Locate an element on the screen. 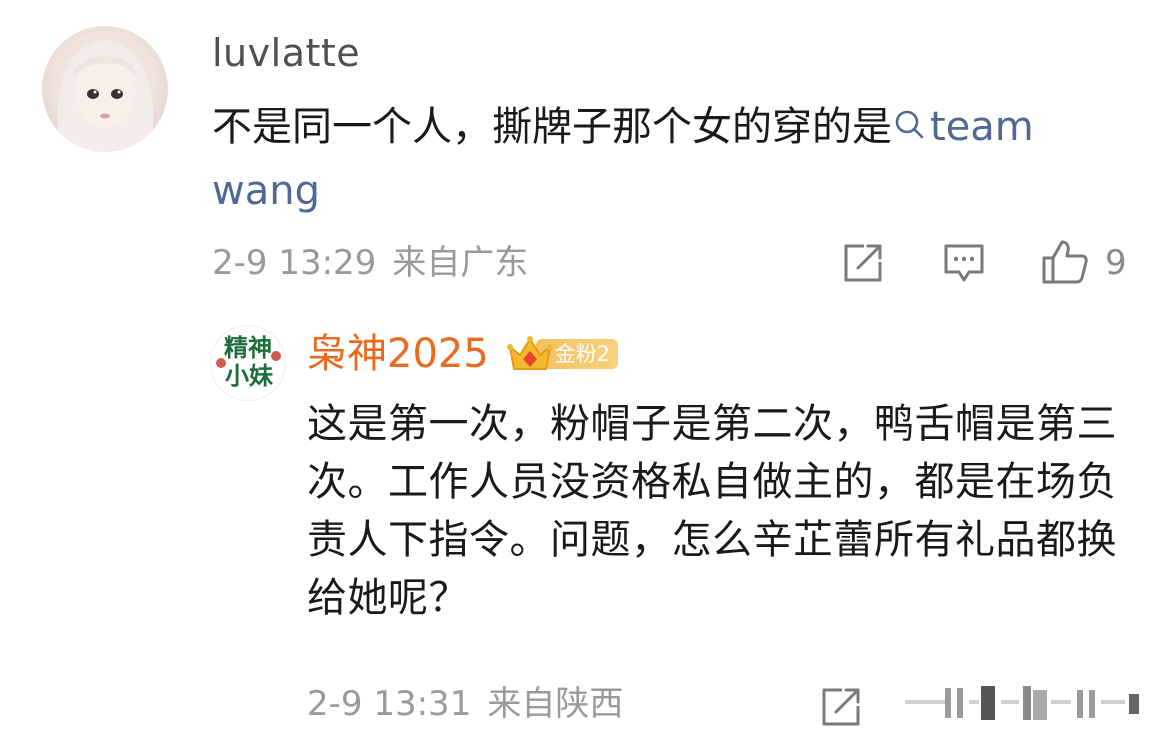 The image size is (1170, 737). reply-avatar: 精神 小妹 is located at coordinates (248, 363).